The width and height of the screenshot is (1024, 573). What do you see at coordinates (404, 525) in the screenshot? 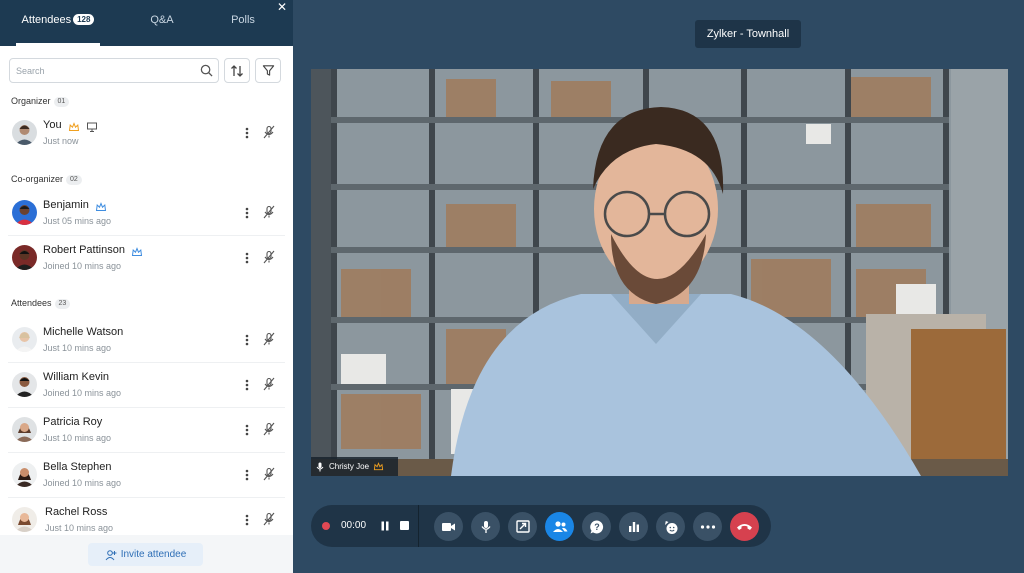
I see `stop-recording-button` at bounding box center [404, 525].